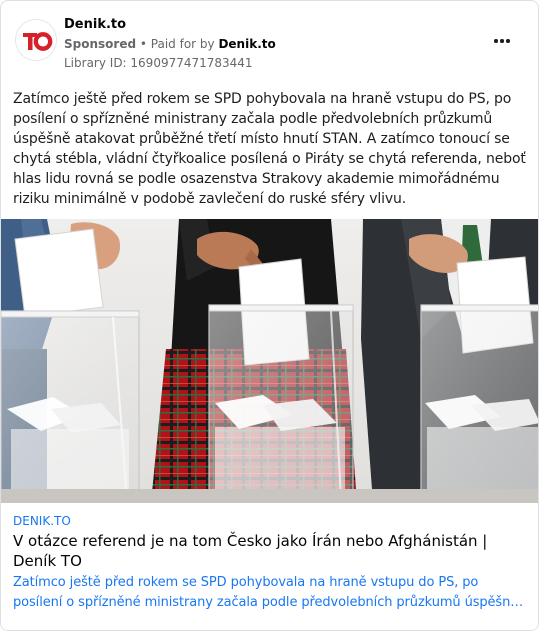  I want to click on advertiser-name: Denik.to, so click(95, 24).